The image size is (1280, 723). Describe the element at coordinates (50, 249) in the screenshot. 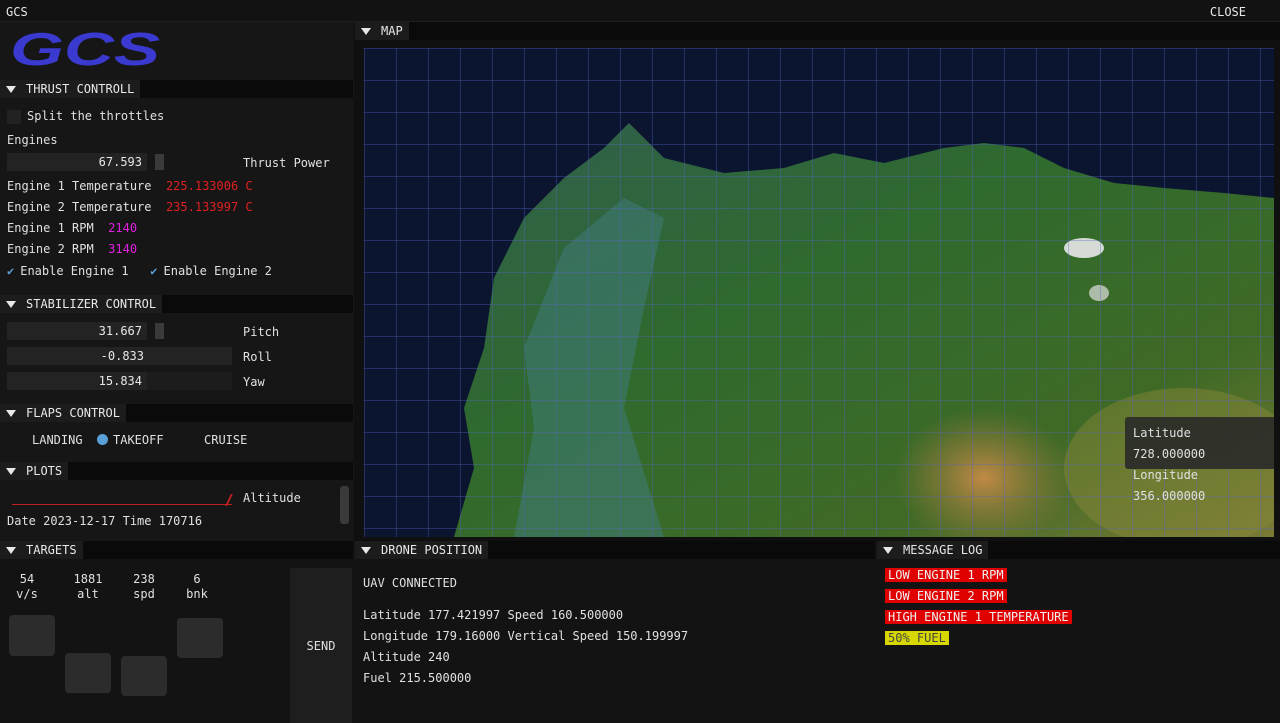

I see `engine2-rpm-label: Engine 2 RPM` at that location.